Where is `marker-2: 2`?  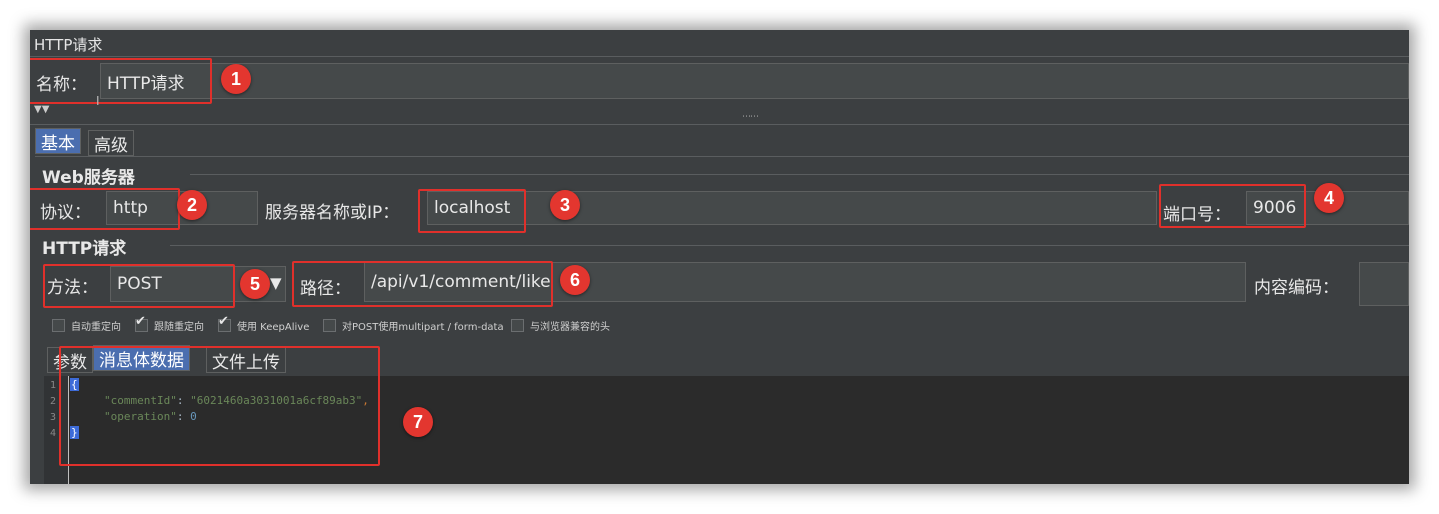 marker-2: 2 is located at coordinates (192, 205).